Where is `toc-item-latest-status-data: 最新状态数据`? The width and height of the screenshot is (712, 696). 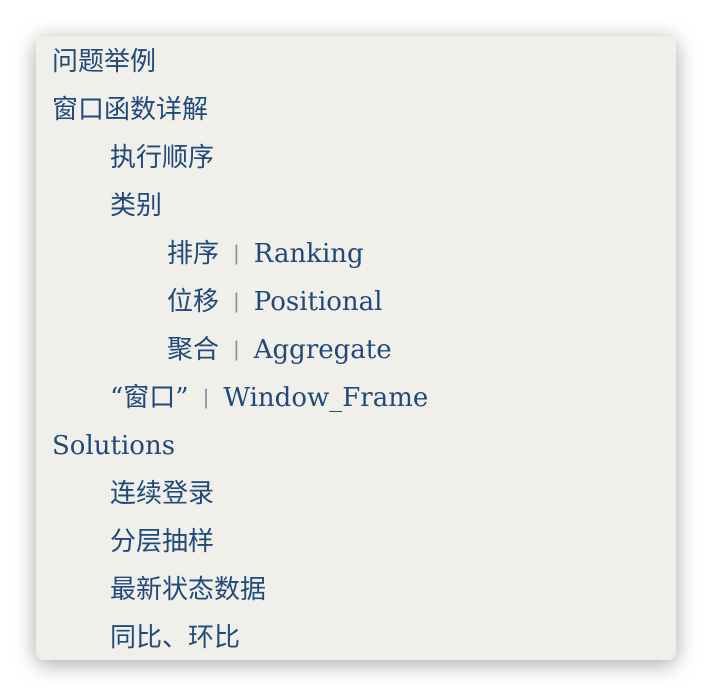 toc-item-latest-status-data: 最新状态数据 is located at coordinates (232, 590).